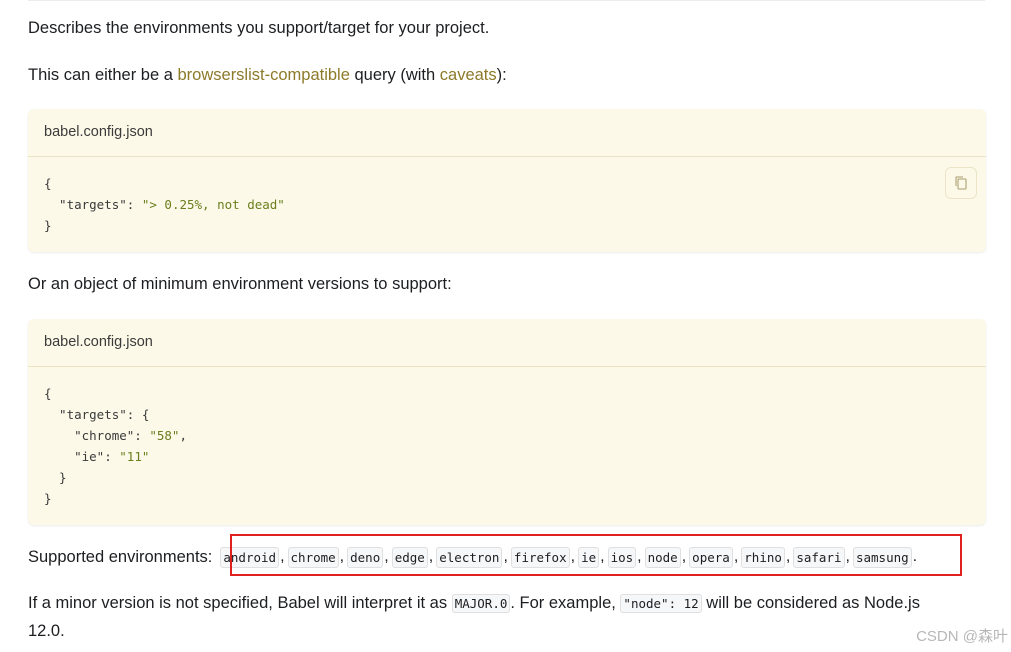  I want to click on code-block-body: { "targets": "> 0.25%, not dead"}, so click(507, 204).